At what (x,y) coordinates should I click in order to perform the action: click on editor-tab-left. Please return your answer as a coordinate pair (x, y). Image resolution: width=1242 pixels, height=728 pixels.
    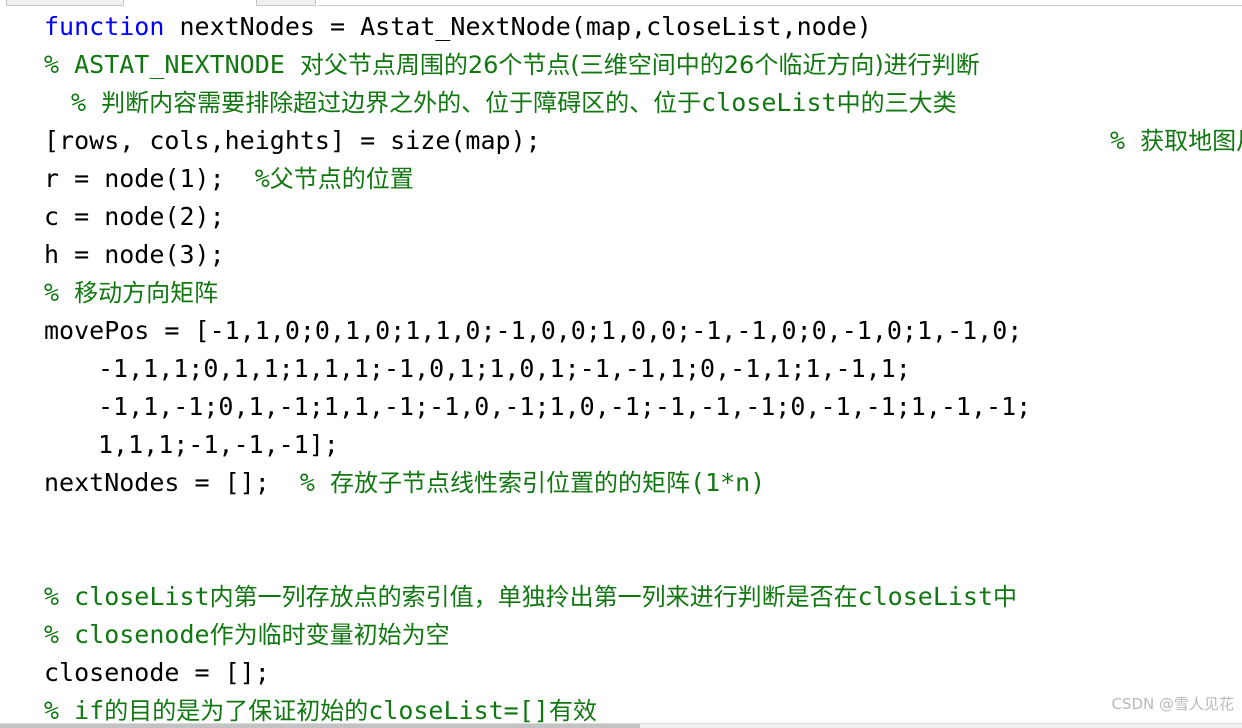
    Looking at the image, I should click on (65, 3).